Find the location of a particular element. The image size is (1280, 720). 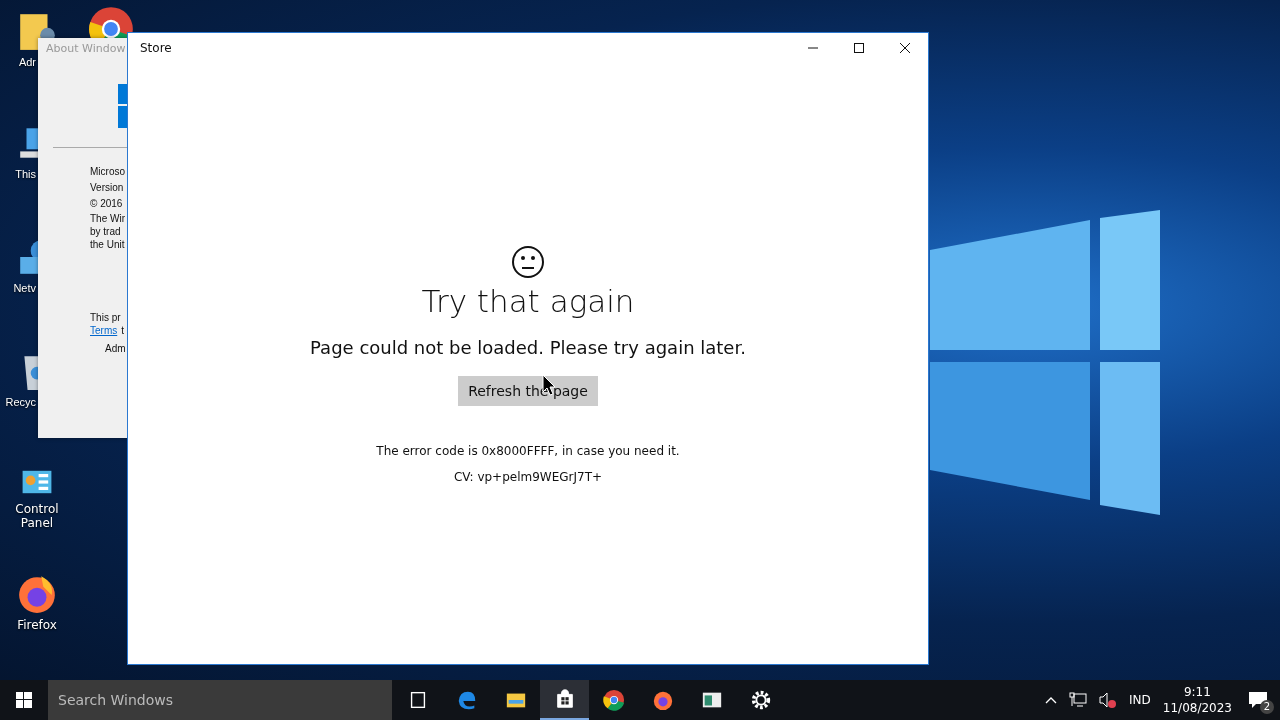

window-title: Store is located at coordinates (156, 48).